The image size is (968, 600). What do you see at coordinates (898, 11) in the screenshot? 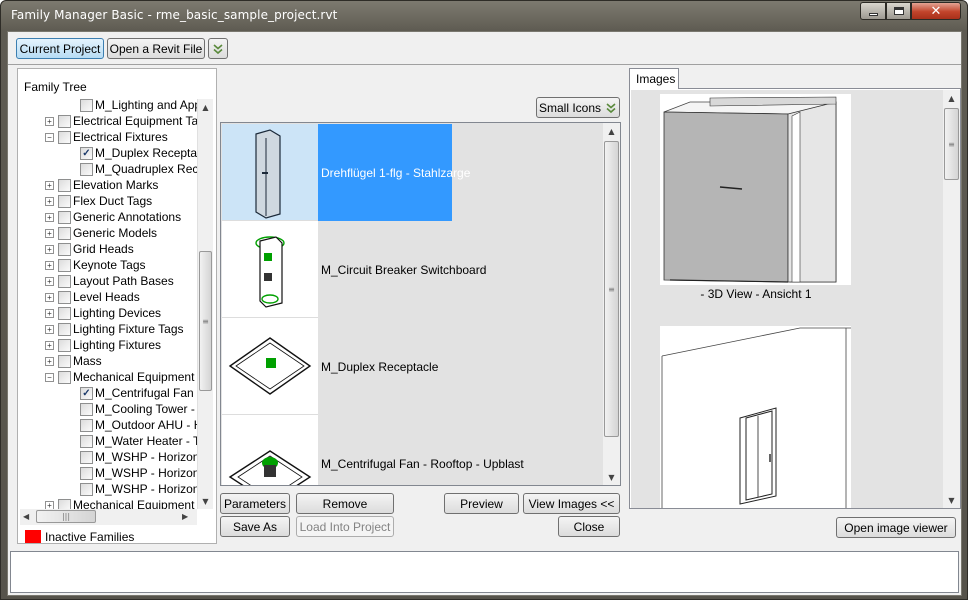
I see `maximize-button` at bounding box center [898, 11].